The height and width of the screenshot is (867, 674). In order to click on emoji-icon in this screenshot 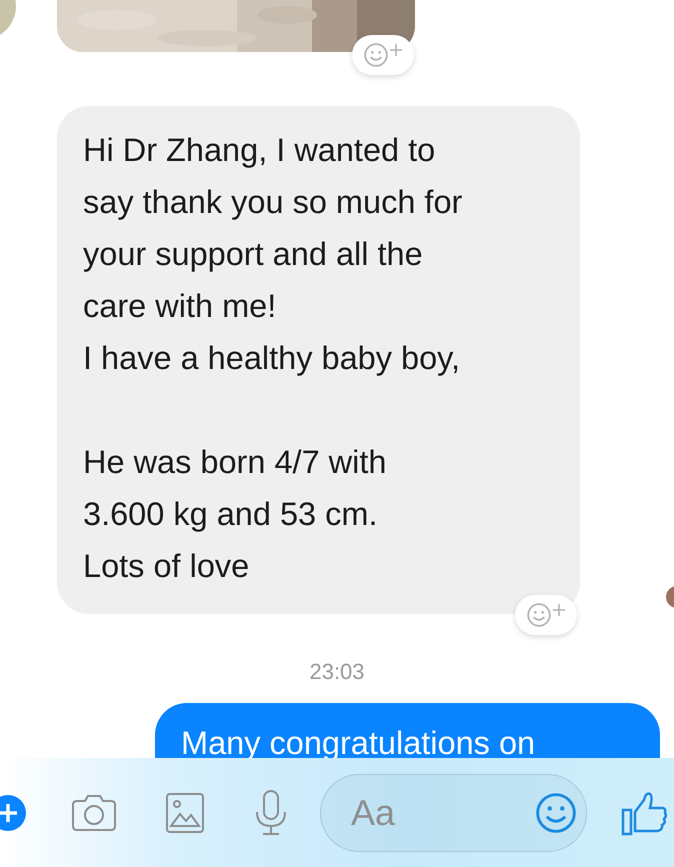, I will do `click(556, 812)`.